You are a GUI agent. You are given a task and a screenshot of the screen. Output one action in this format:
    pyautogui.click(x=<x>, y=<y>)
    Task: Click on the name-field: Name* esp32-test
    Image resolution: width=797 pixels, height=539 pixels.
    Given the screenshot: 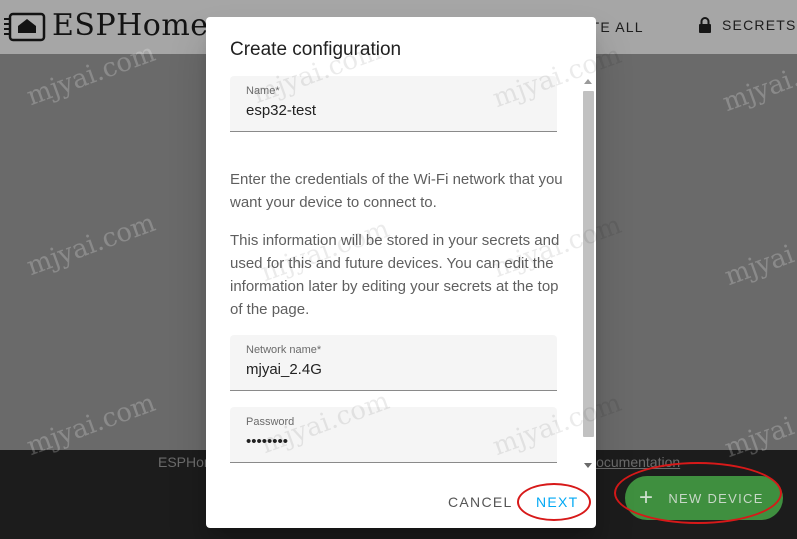 What is the action you would take?
    pyautogui.click(x=393, y=104)
    